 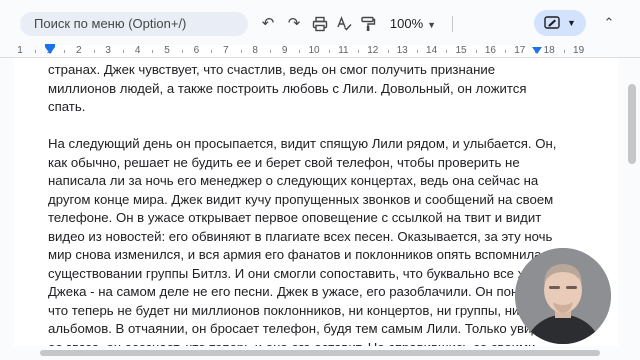 I want to click on toolbar: Поиск по меню (Option+/) ↶ ↷ 100% ▼ ▼ ⌃, so click(x=320, y=22).